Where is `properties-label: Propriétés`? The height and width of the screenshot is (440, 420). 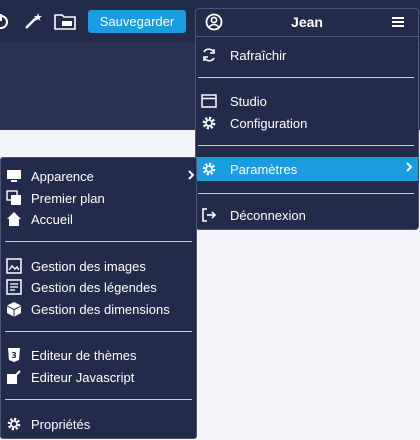 properties-label: Propriétés is located at coordinates (61, 424).